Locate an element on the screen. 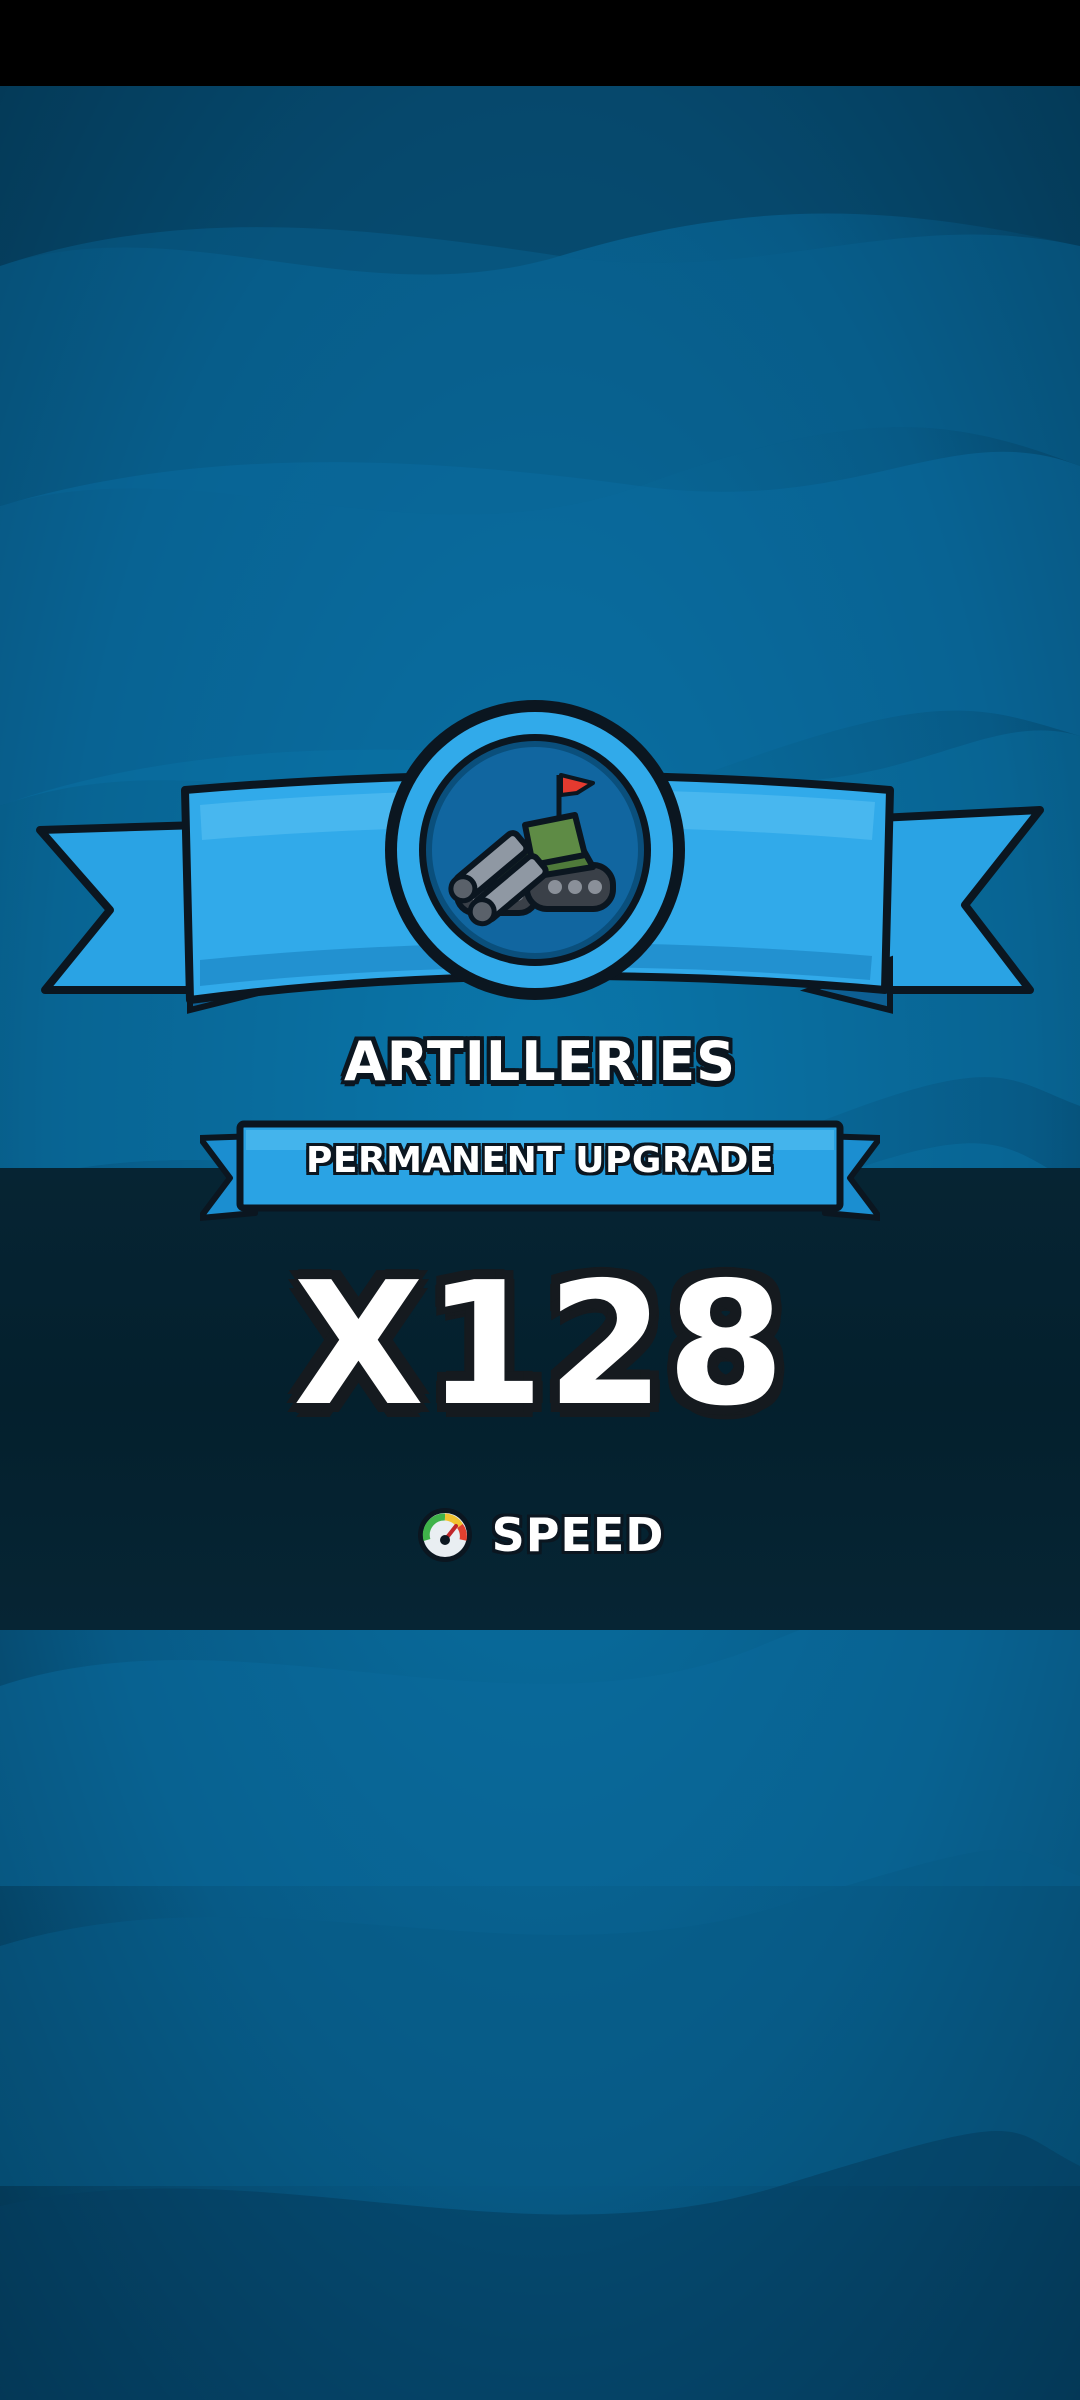 Image resolution: width=1080 pixels, height=2400 pixels. upgrade-multiplier: X128 is located at coordinates (540, 1345).